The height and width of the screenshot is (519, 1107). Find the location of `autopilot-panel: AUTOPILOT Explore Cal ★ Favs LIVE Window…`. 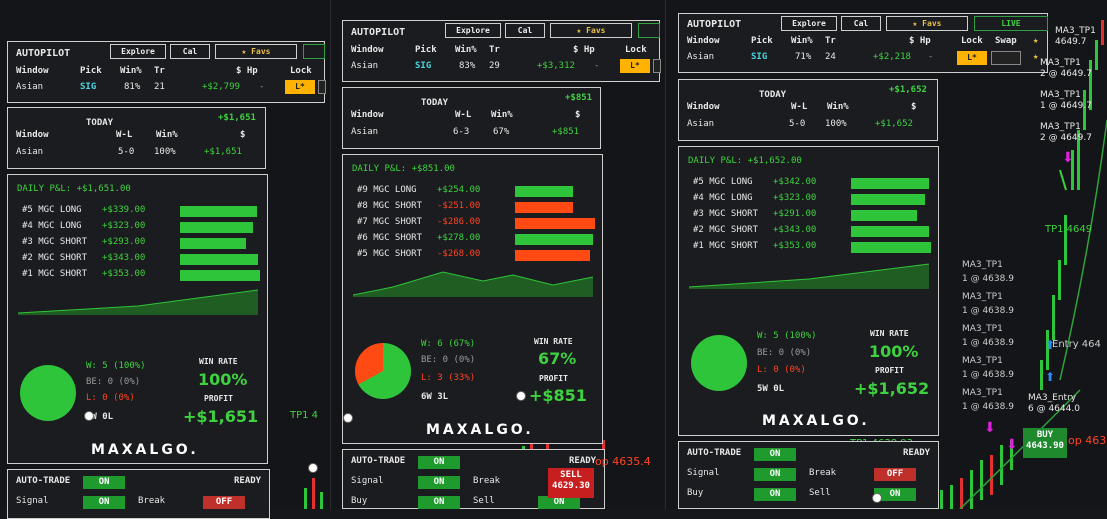

autopilot-panel: AUTOPILOT Explore Cal ★ Favs LIVE Window… is located at coordinates (863, 43).